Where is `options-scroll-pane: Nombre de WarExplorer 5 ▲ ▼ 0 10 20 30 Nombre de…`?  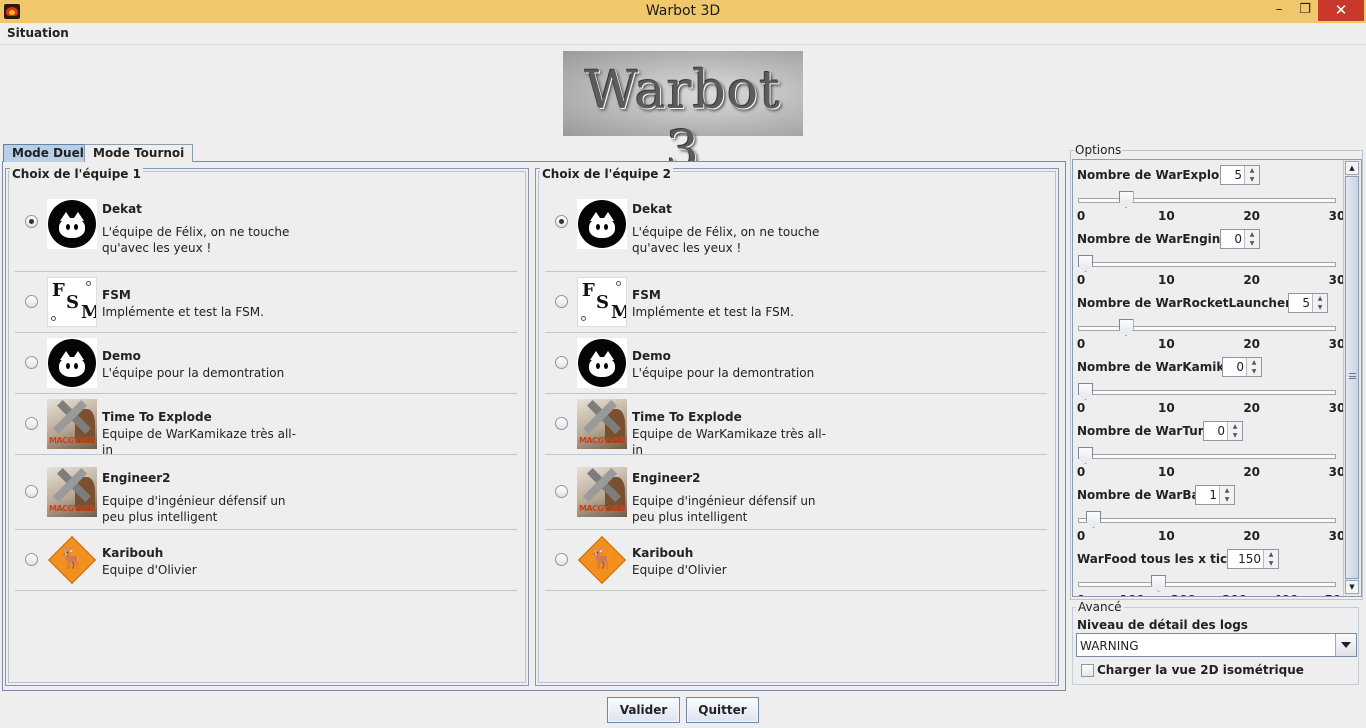 options-scroll-pane: Nombre de WarExplorer 5 ▲ ▼ 0 10 20 30 Nombre de… is located at coordinates (1217, 378).